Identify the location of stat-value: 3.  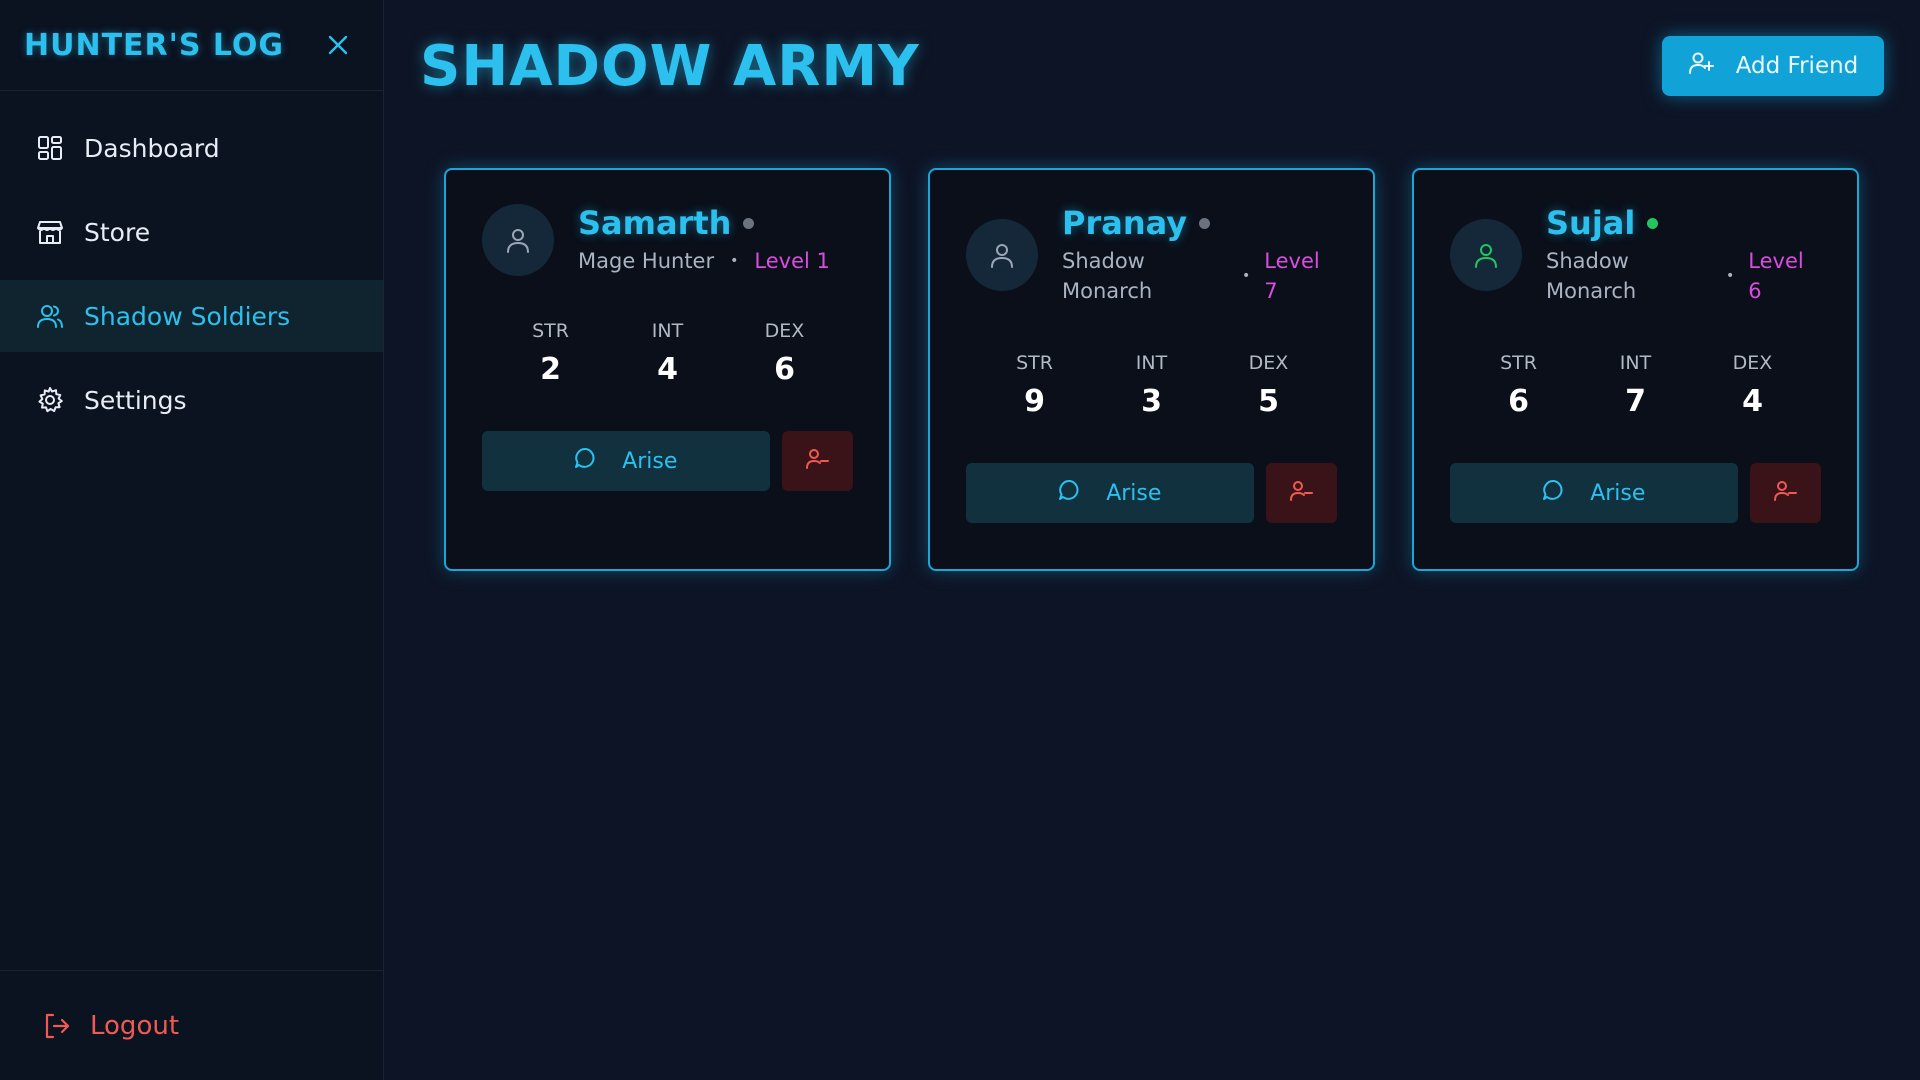
(1151, 401).